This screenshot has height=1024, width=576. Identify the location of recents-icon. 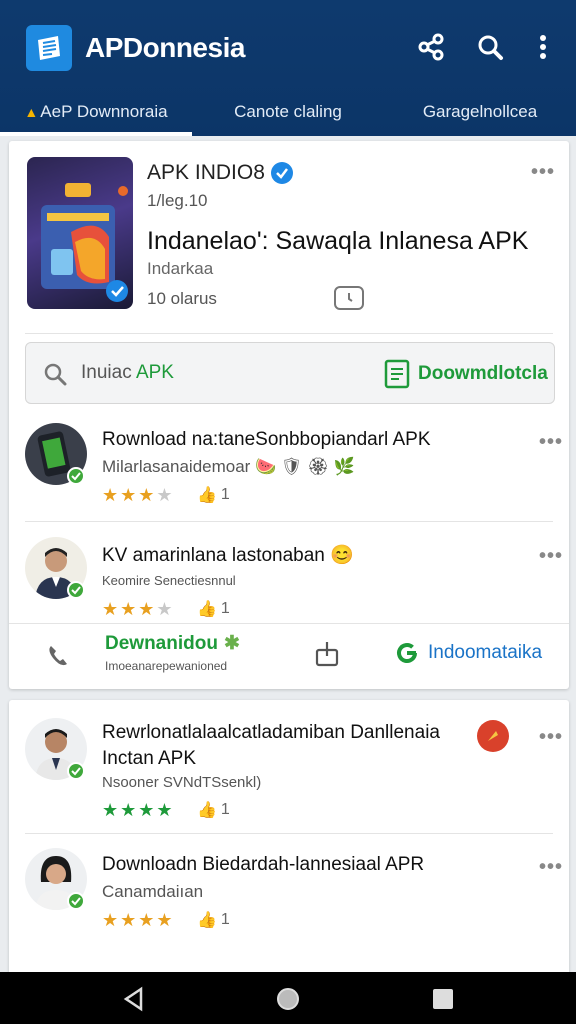
(443, 999).